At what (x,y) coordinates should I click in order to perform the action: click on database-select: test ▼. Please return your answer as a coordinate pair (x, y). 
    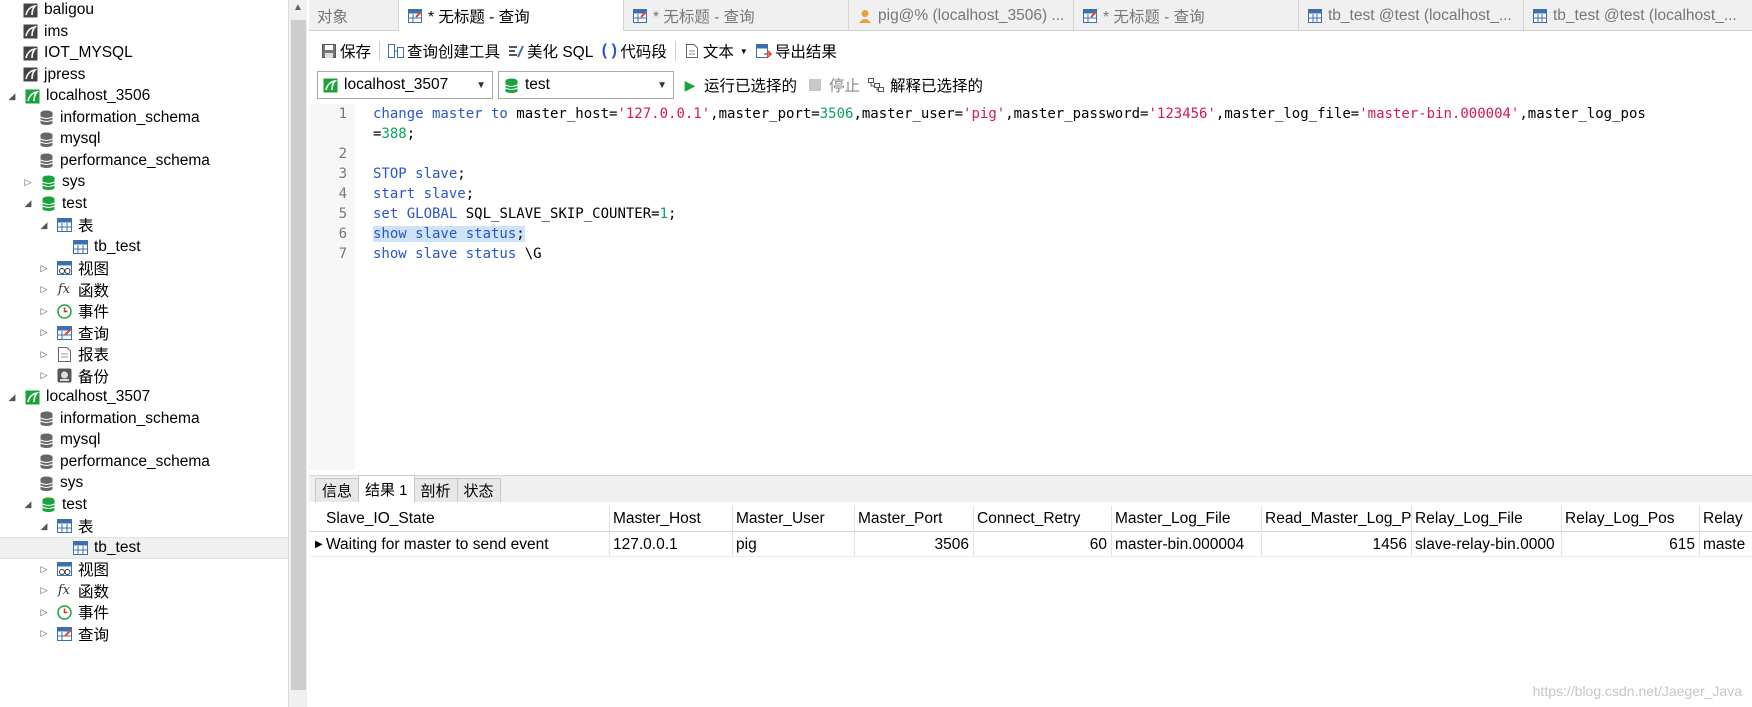
    Looking at the image, I should click on (586, 85).